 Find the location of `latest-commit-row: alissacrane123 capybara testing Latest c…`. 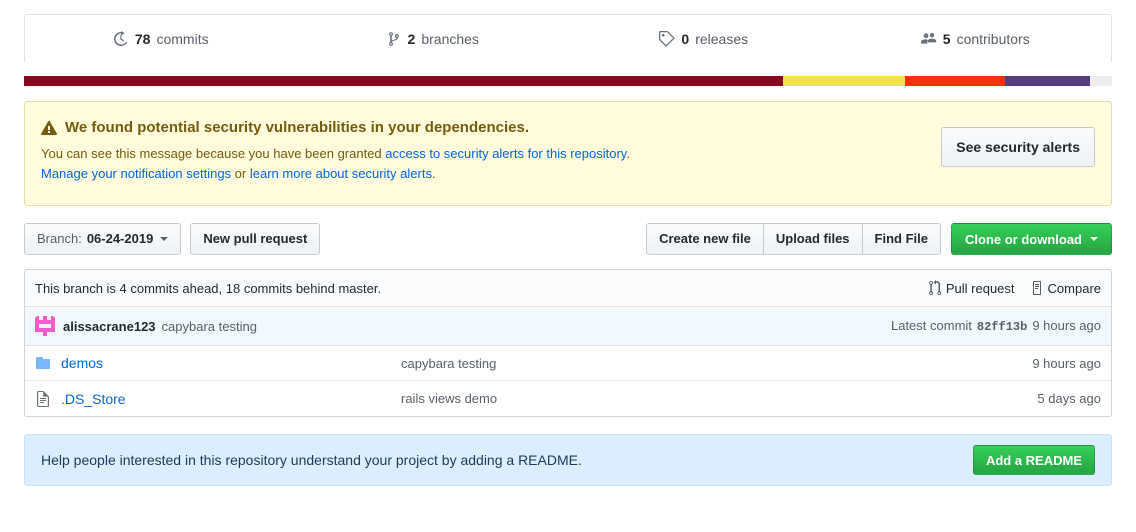

latest-commit-row: alissacrane123 capybara testing Latest c… is located at coordinates (568, 326).